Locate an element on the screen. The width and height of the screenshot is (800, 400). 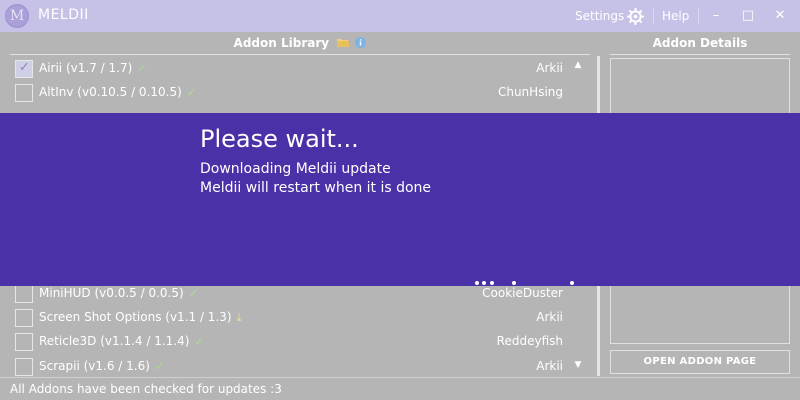
addon-row: Reticle3D (v1.1.4 / 1.1.4) ✓ Reddeyfish is located at coordinates (290, 342).